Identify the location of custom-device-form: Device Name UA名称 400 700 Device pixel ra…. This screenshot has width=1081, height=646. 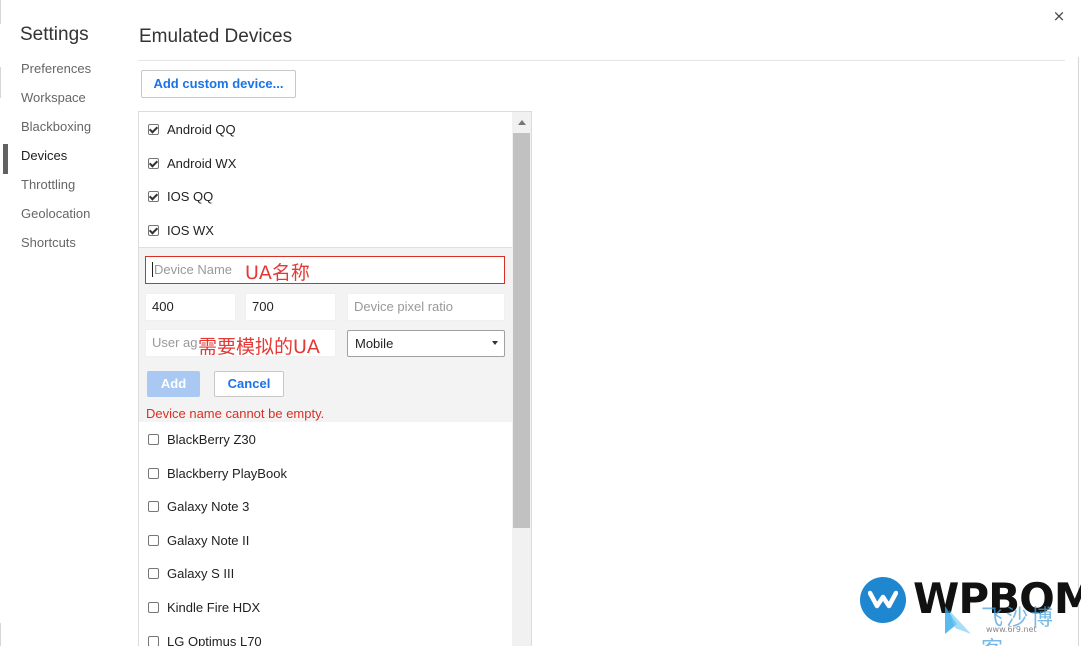
(325, 334).